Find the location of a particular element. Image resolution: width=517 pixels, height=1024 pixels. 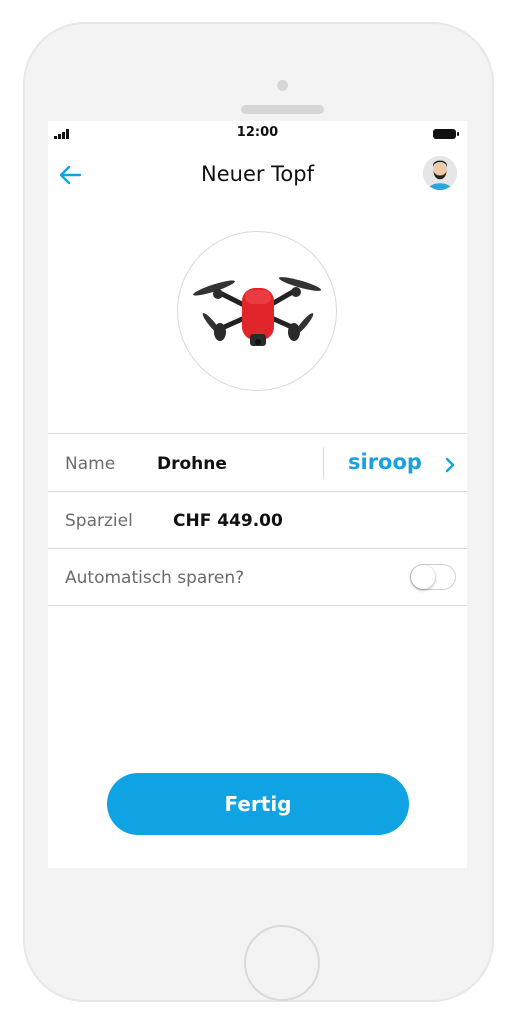

product-image is located at coordinates (257, 311).